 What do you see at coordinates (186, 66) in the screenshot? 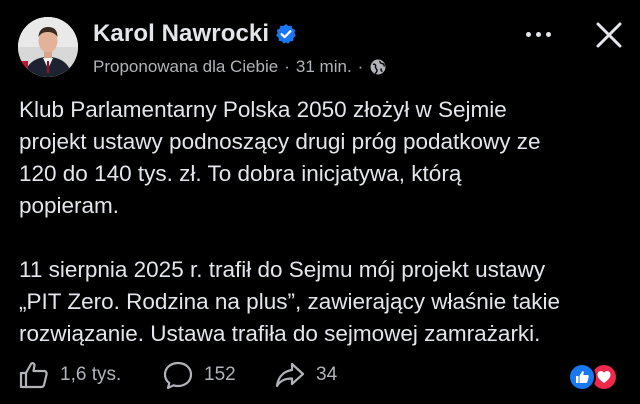
I see `suggested-label: Proponowana dla Ciebie` at bounding box center [186, 66].